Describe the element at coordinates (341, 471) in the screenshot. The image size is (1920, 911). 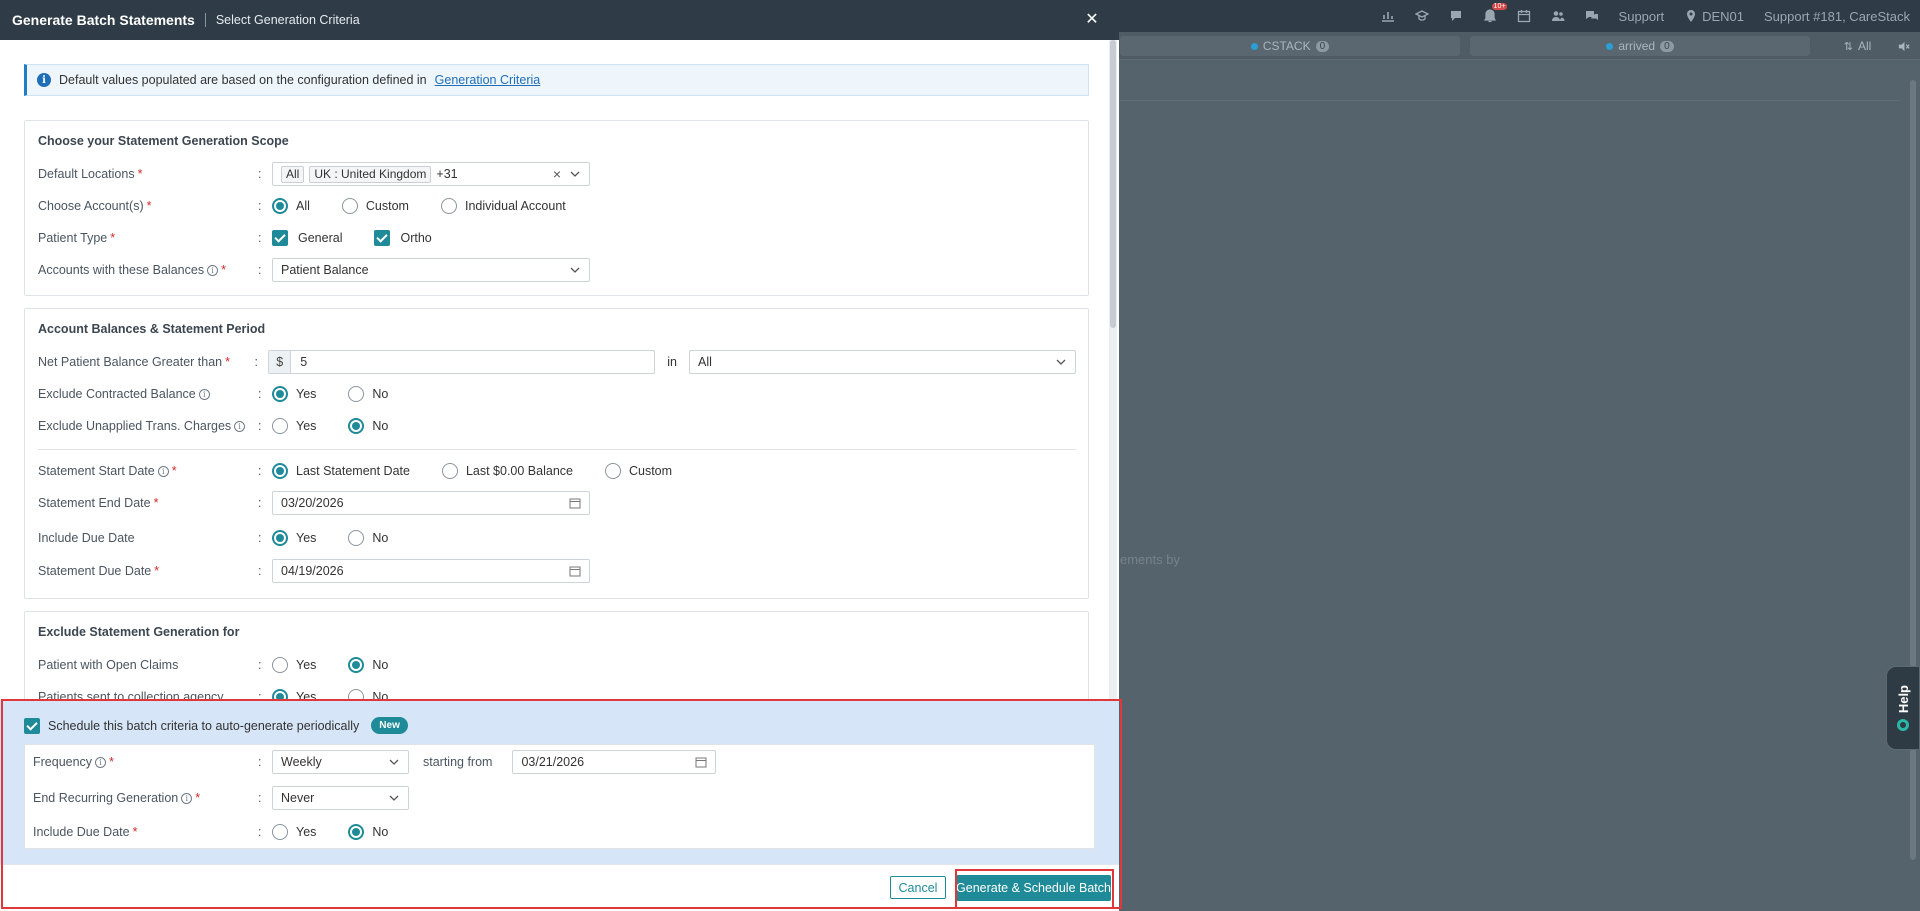
I see `start-last-statement-radio: Last Statement Date` at that location.